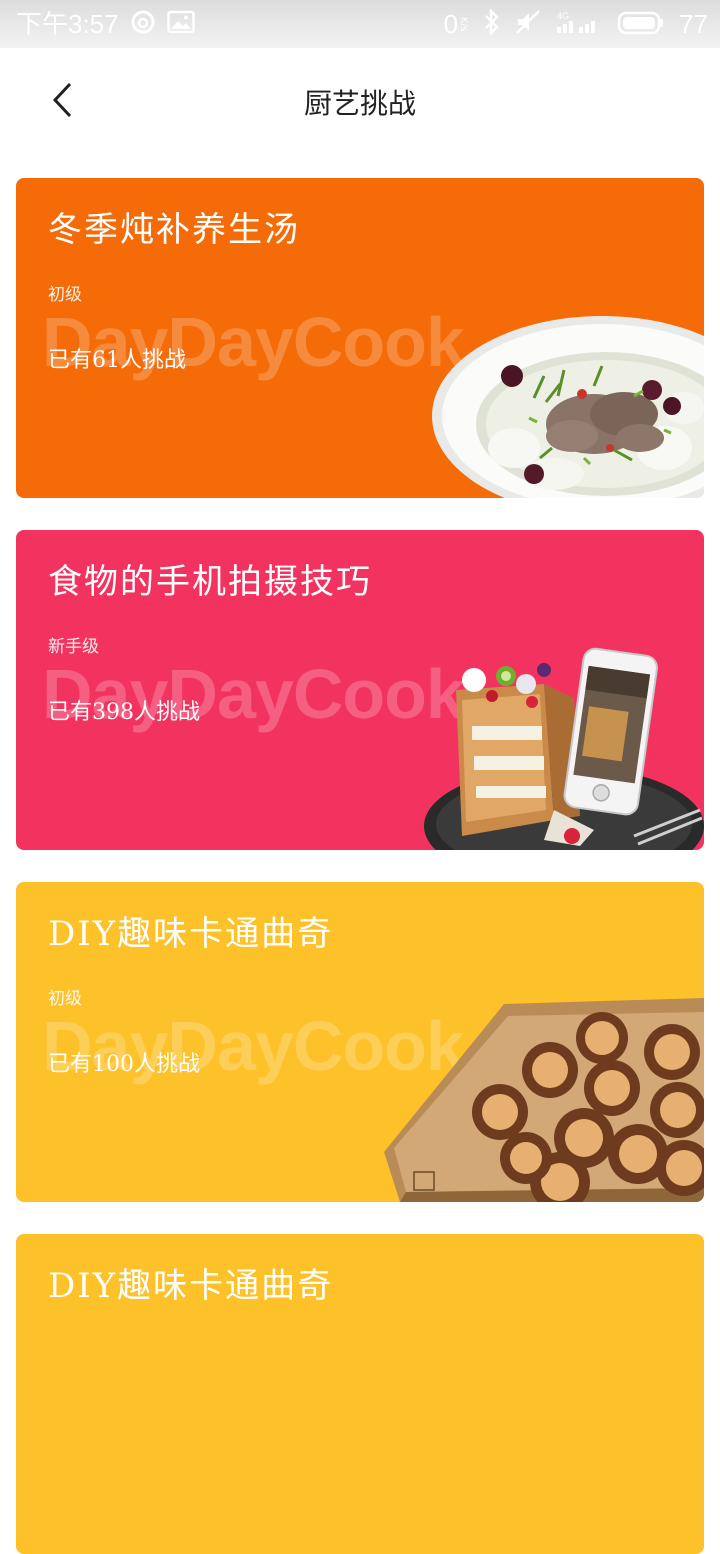 This screenshot has height=1554, width=720. Describe the element at coordinates (360, 24) in the screenshot. I see `status-bar: 下午3:57 0 K/s 4G 77` at that location.